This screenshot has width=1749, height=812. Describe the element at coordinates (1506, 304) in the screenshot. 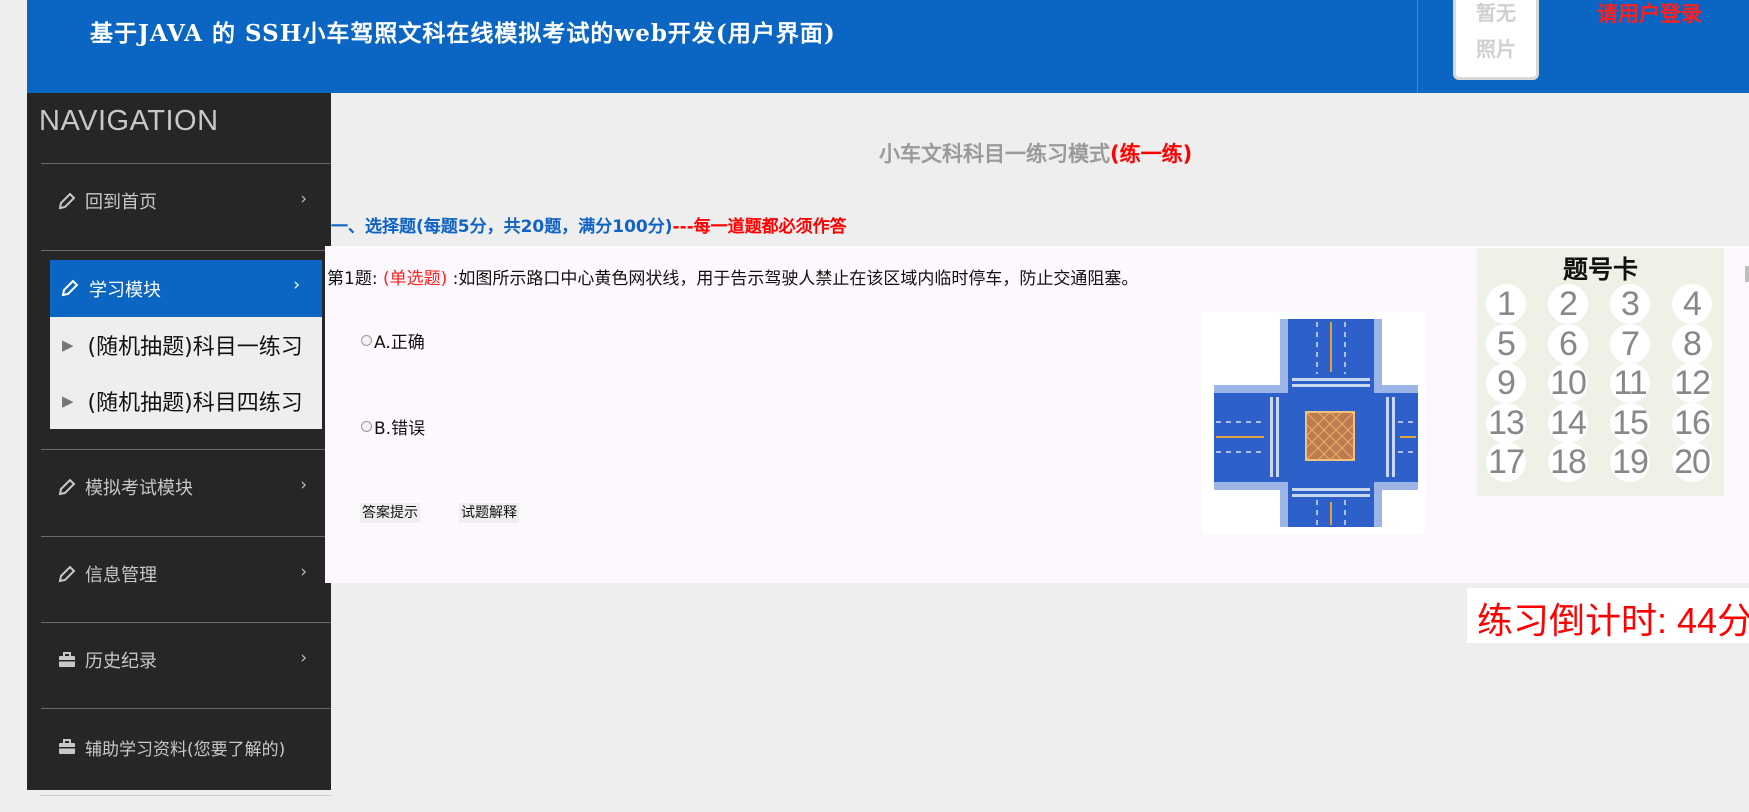

I see `question-number-button: 1` at that location.